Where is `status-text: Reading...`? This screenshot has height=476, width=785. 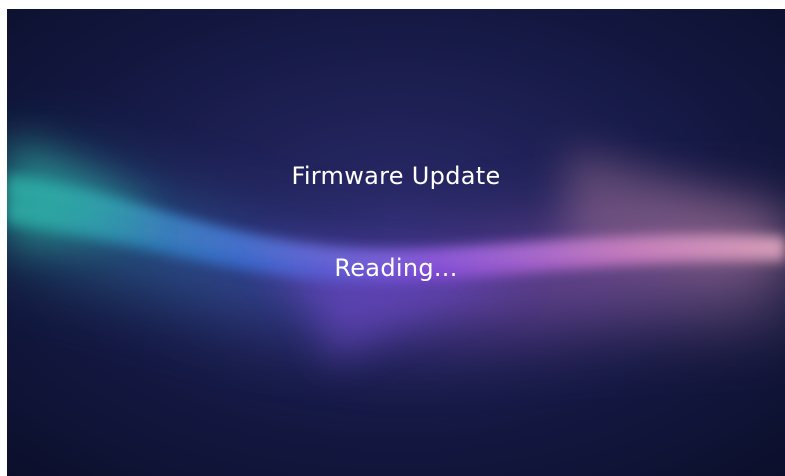 status-text: Reading... is located at coordinates (396, 268).